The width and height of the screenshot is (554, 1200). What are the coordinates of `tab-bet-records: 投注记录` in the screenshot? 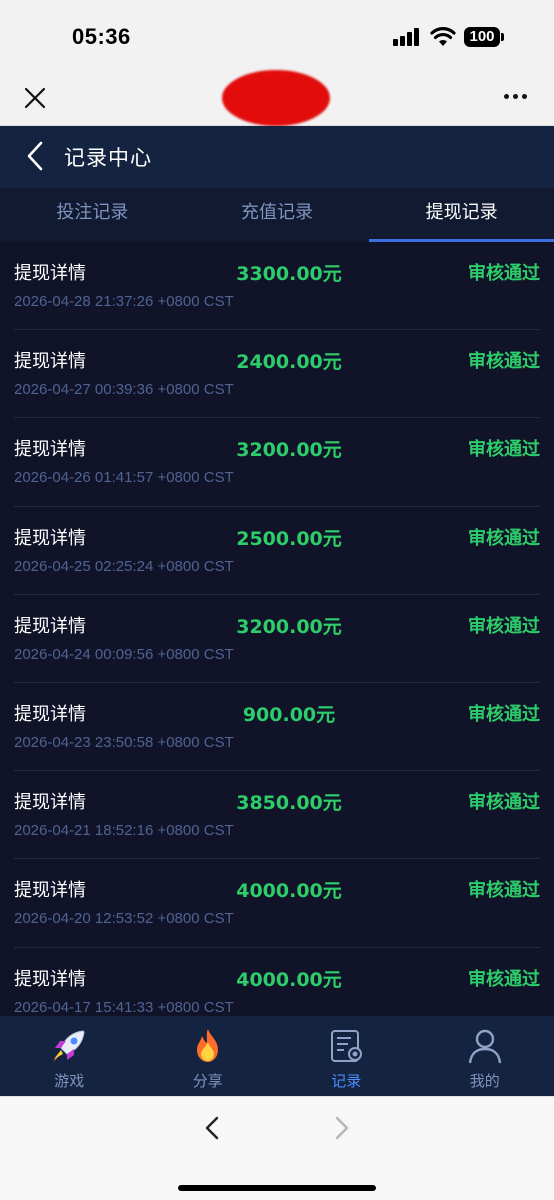 It's located at (92, 215).